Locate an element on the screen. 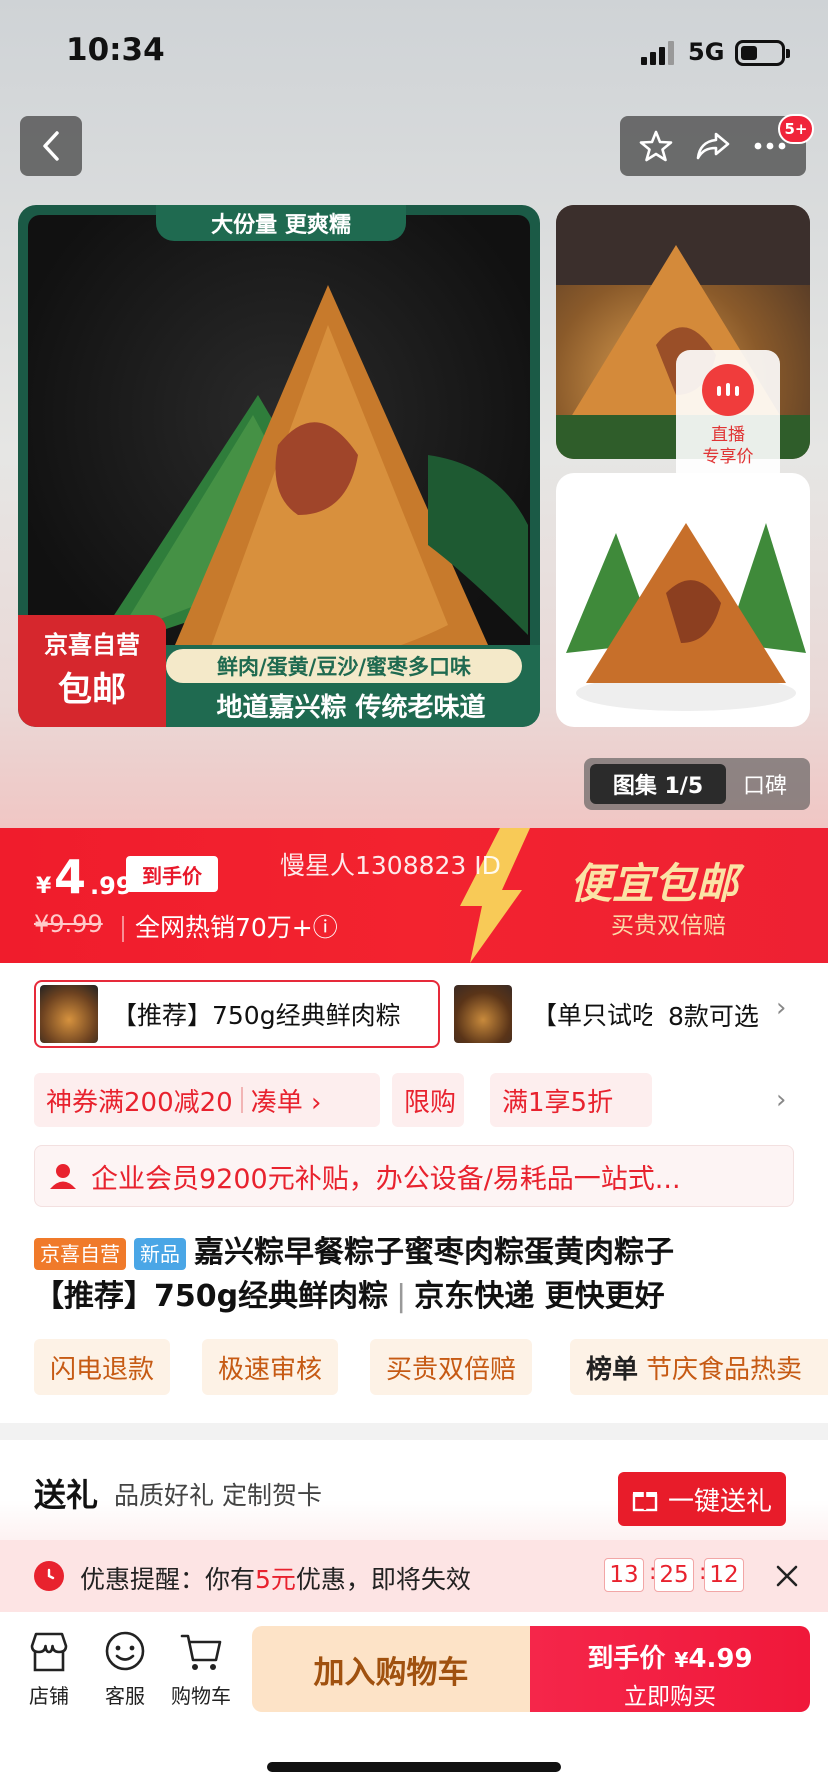  signal-icon is located at coordinates (659, 53).